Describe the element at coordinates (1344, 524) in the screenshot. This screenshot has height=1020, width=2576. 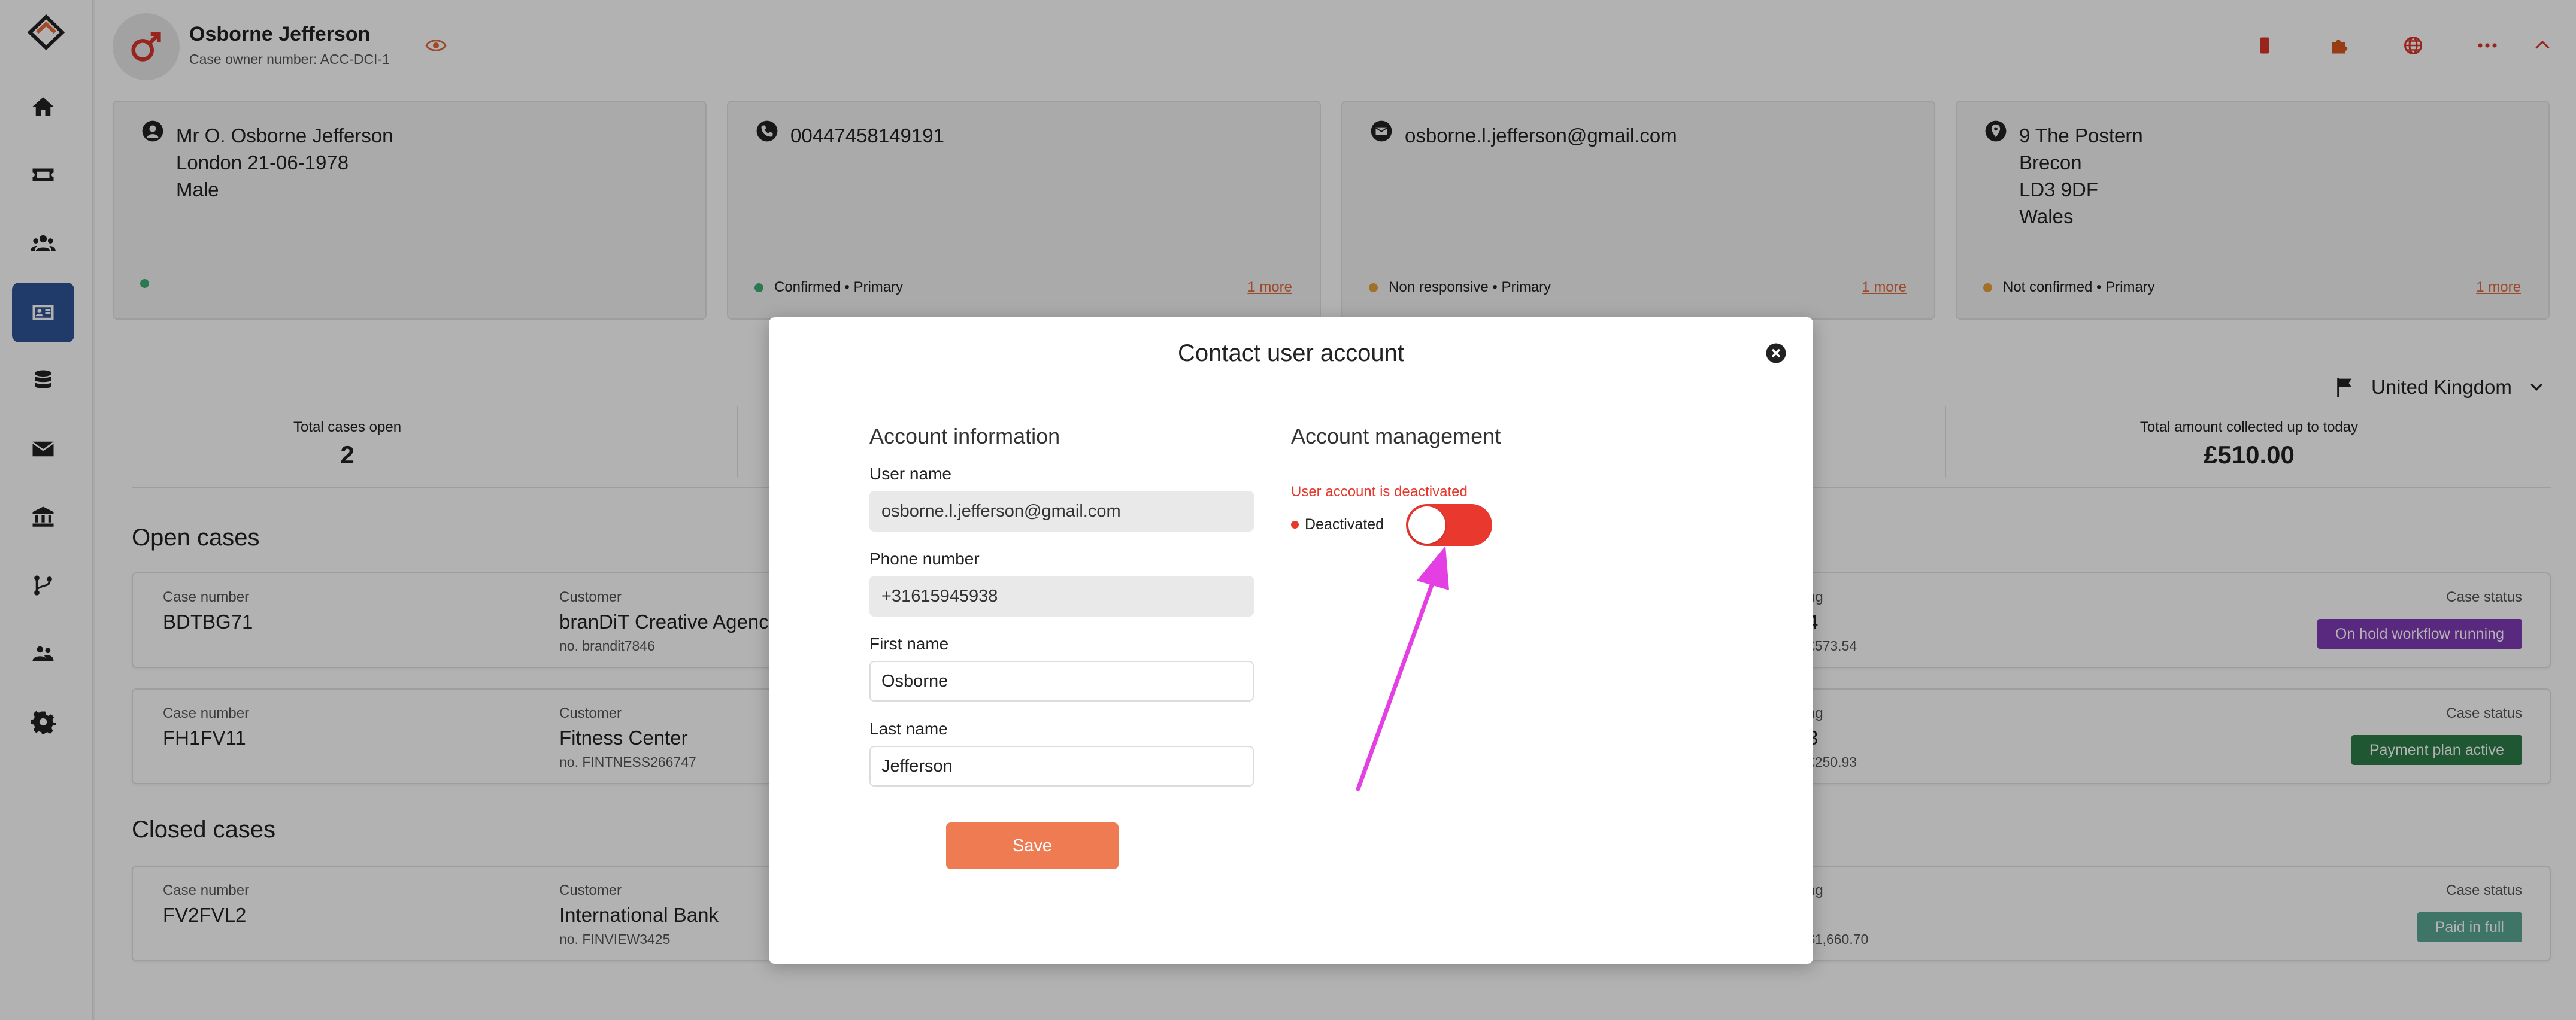
I see `deactivated-label-text: Deactivated` at that location.